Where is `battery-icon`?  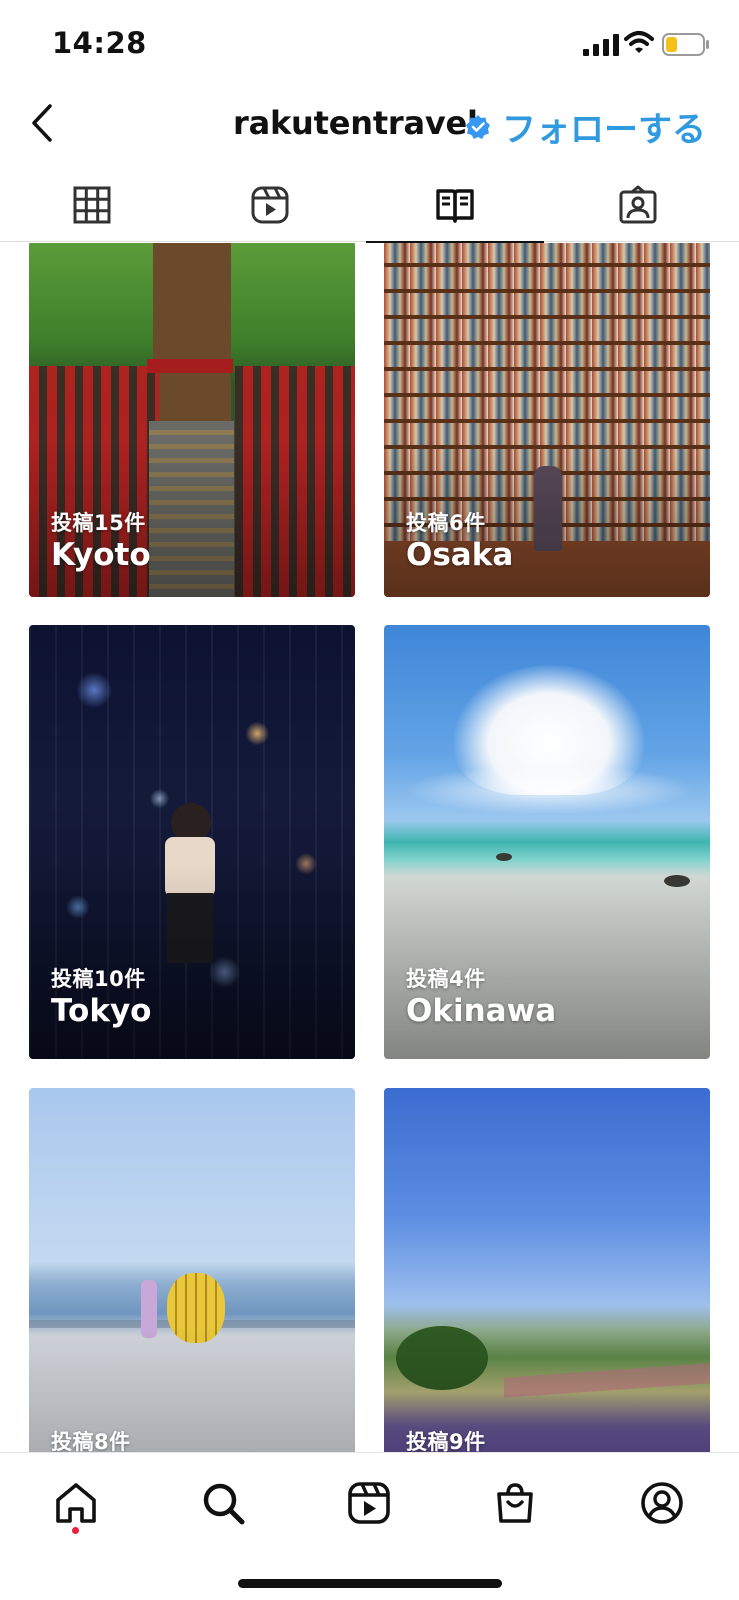
battery-icon is located at coordinates (685, 44).